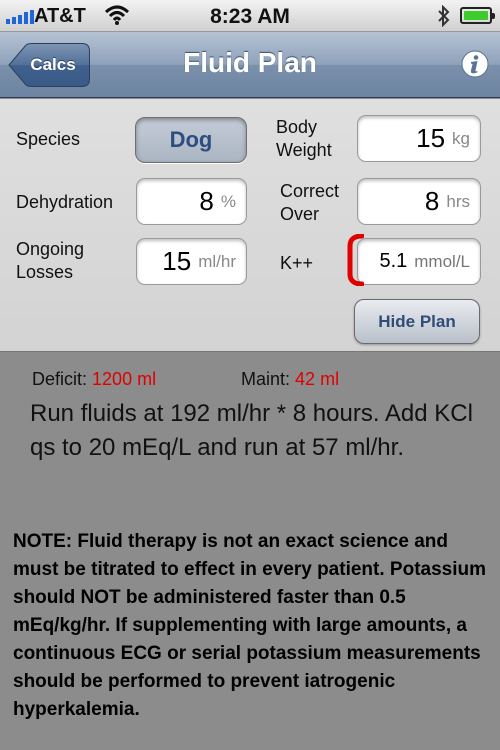 This screenshot has width=500, height=750. I want to click on info-icon, so click(475, 64).